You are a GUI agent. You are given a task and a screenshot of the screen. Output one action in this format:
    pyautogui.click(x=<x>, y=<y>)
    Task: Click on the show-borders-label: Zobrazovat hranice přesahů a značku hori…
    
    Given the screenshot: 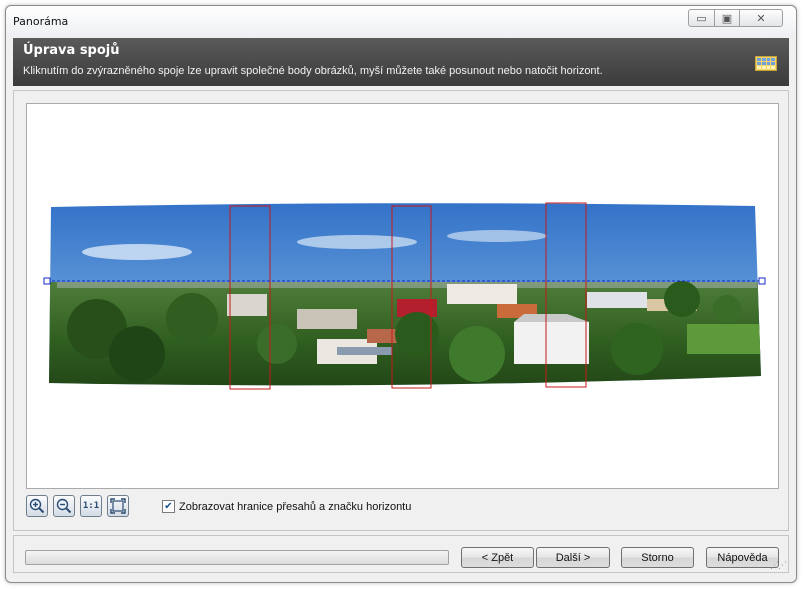 What is the action you would take?
    pyautogui.click(x=295, y=507)
    